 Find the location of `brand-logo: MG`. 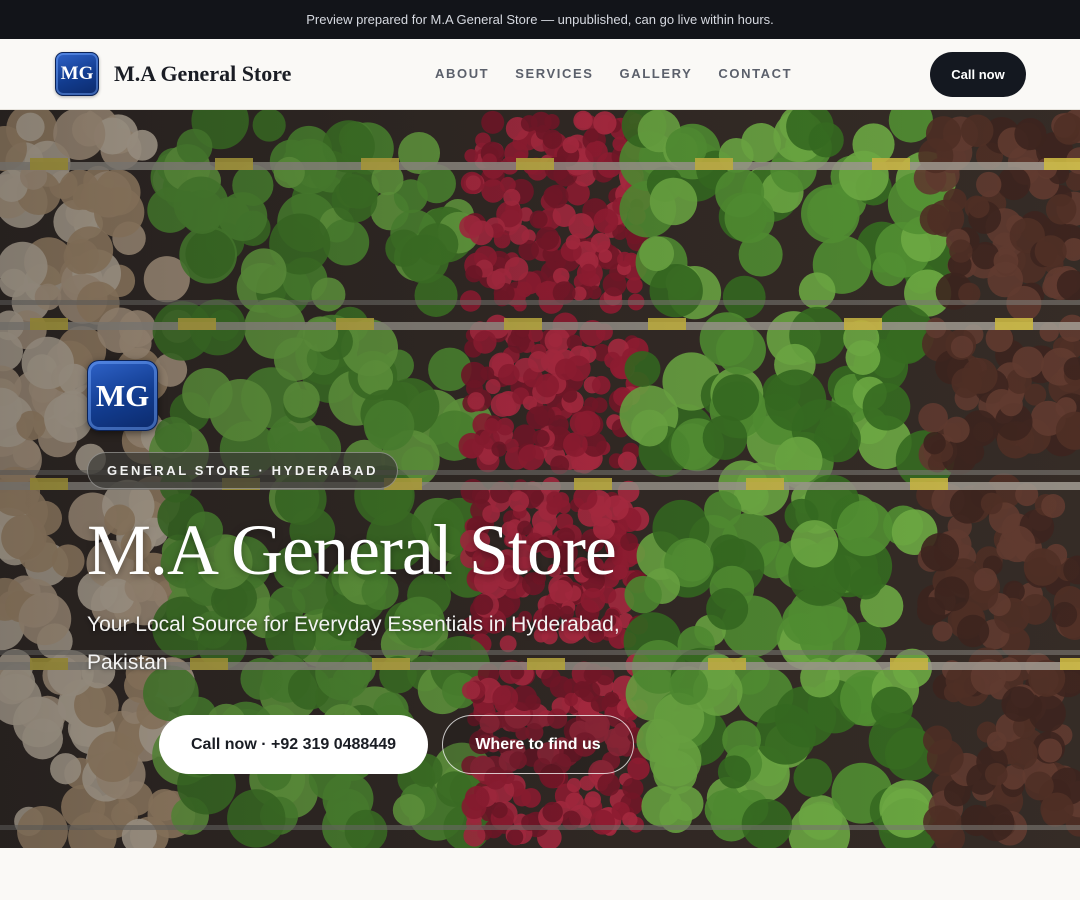

brand-logo: MG is located at coordinates (77, 74).